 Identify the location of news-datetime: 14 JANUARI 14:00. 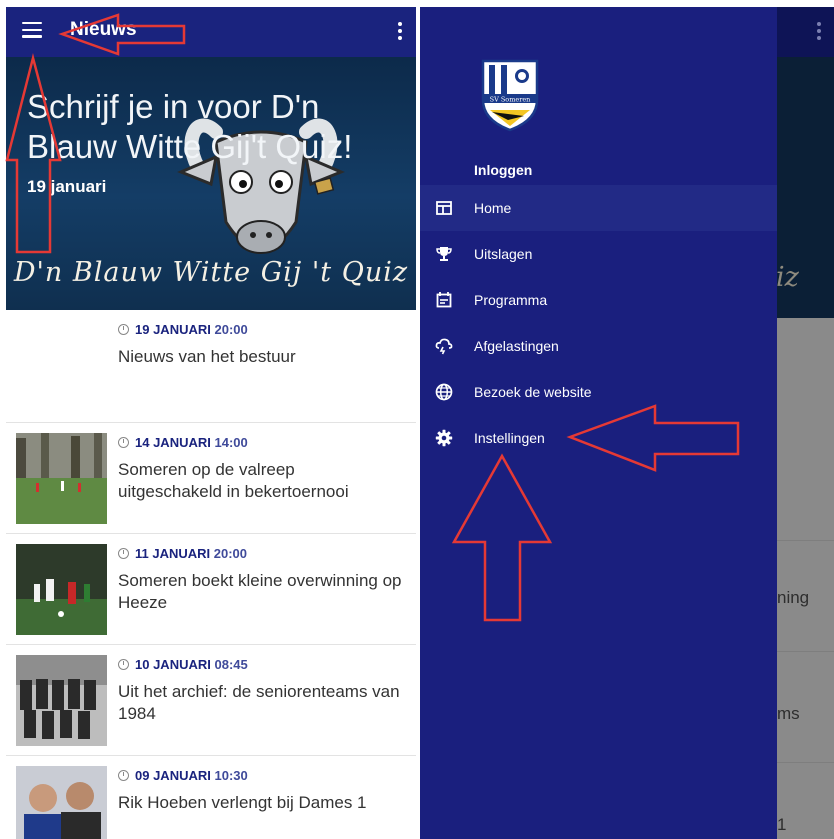
(183, 442).